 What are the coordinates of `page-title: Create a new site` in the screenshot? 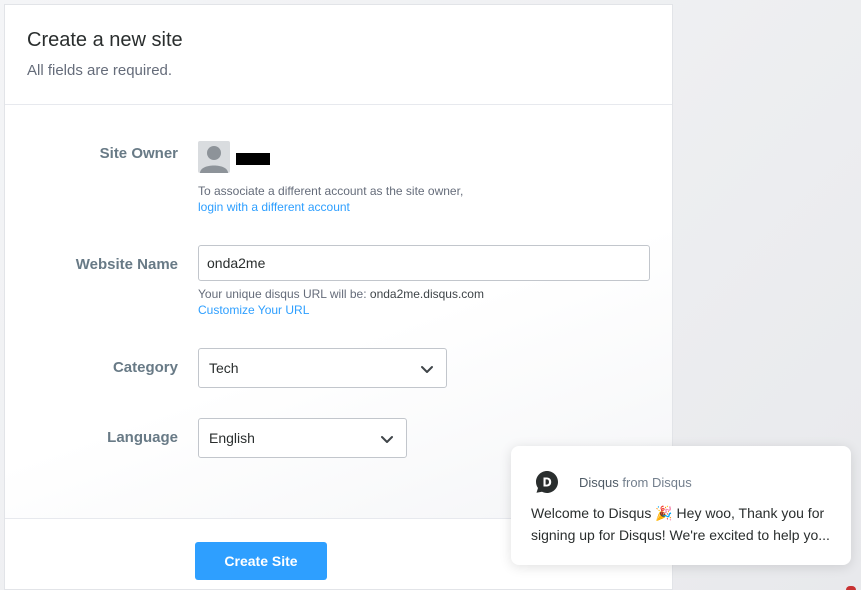 It's located at (105, 40).